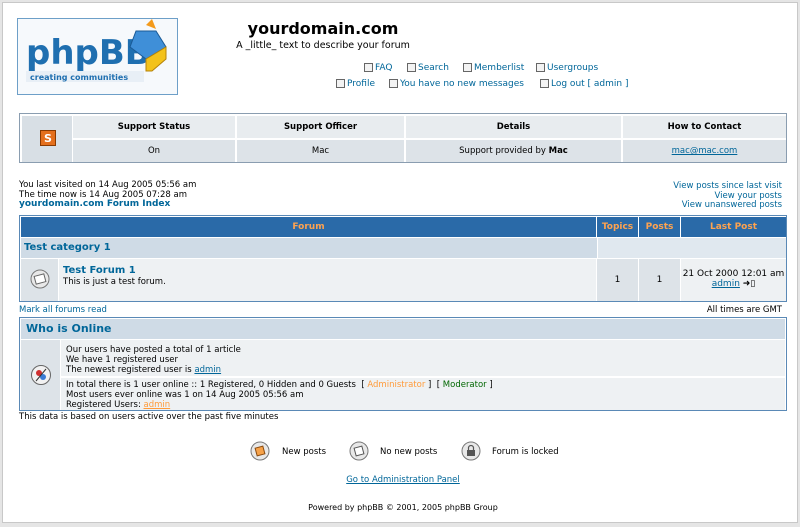 Image resolution: width=800 pixels, height=527 pixels. I want to click on newest-user-text: The newest registered user is admin, so click(143, 370).